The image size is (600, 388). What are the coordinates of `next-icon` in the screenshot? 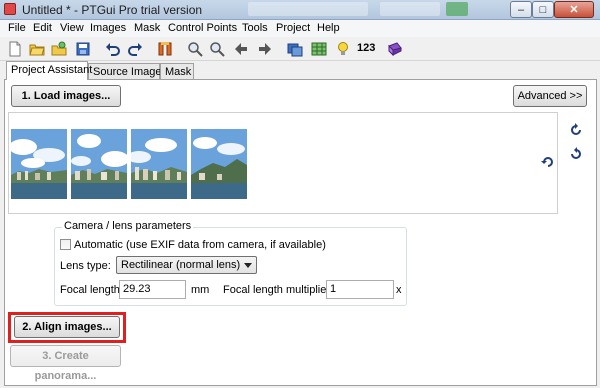 It's located at (265, 49).